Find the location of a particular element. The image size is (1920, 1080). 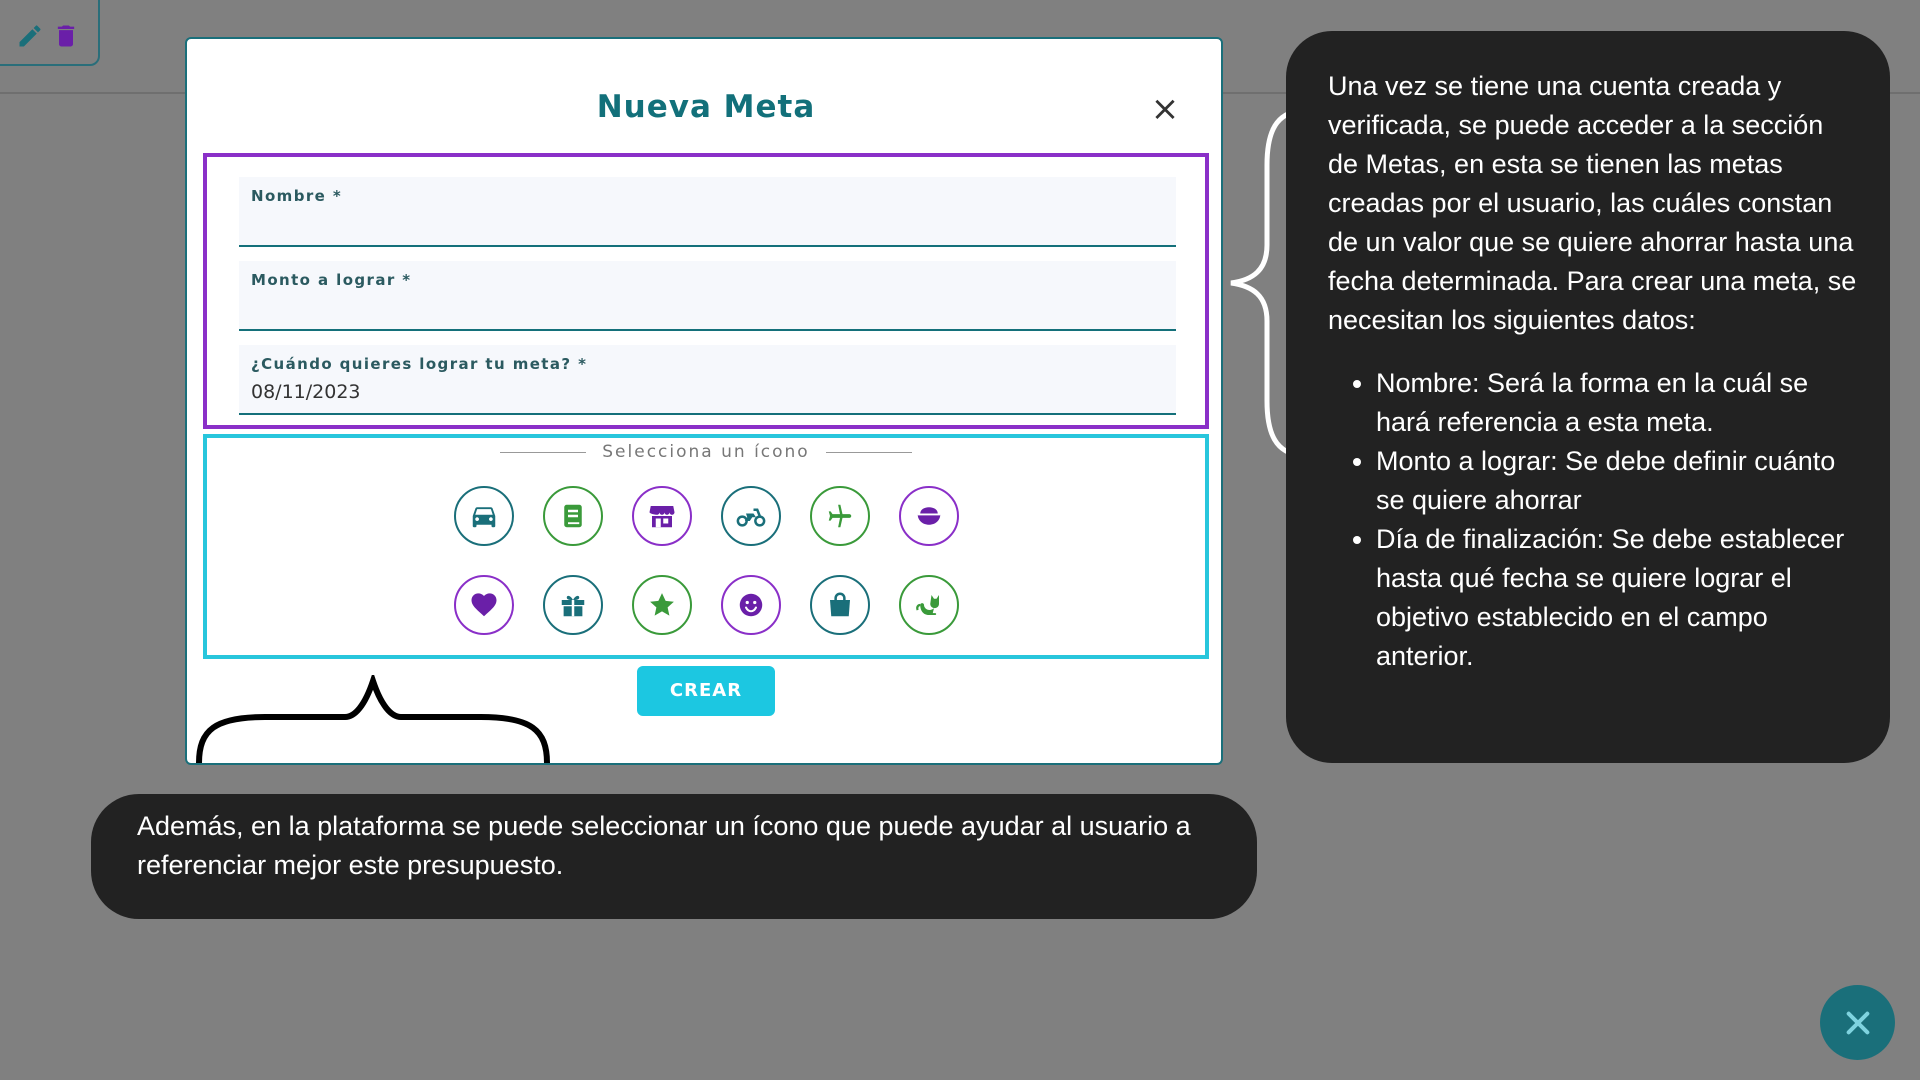

floating-close-button is located at coordinates (1857, 1022).